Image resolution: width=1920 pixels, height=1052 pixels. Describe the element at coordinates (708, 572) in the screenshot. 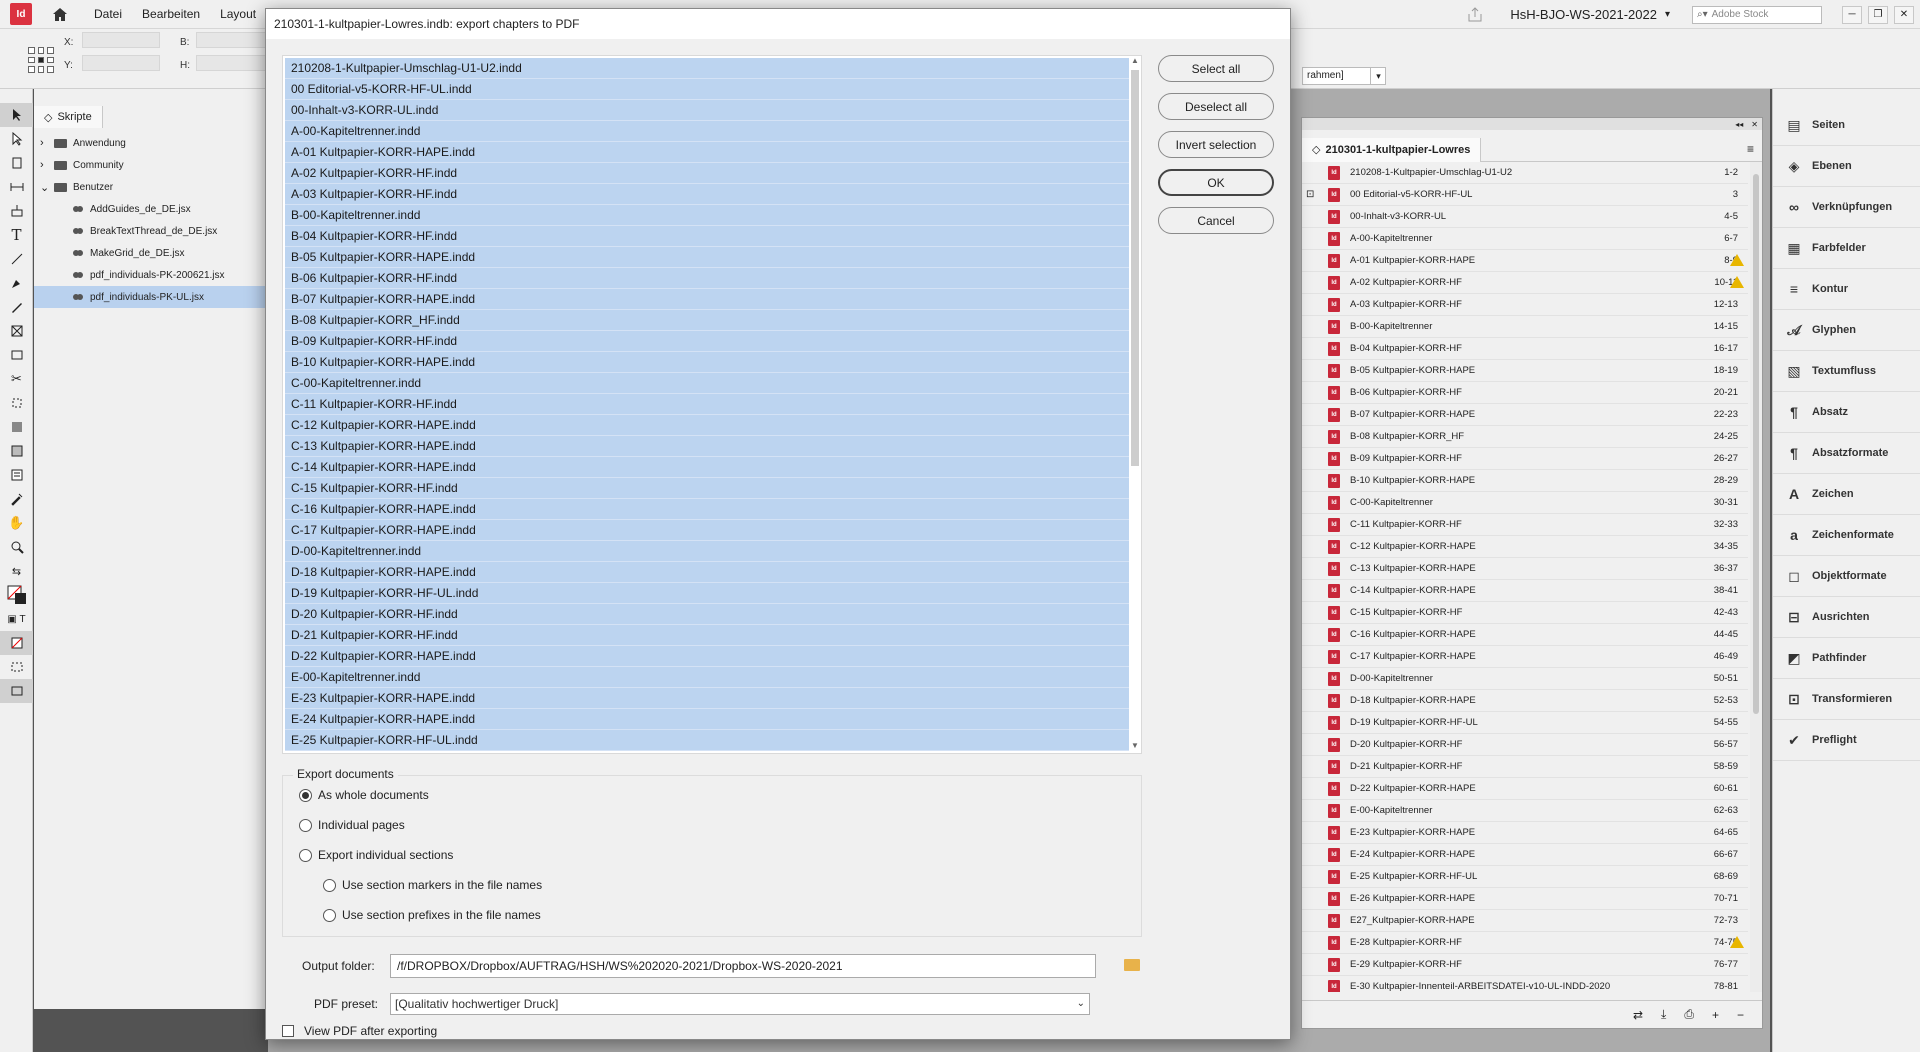

I see `document-list-item: D-18 Kultpapier-KORR-HAPE.indd` at that location.